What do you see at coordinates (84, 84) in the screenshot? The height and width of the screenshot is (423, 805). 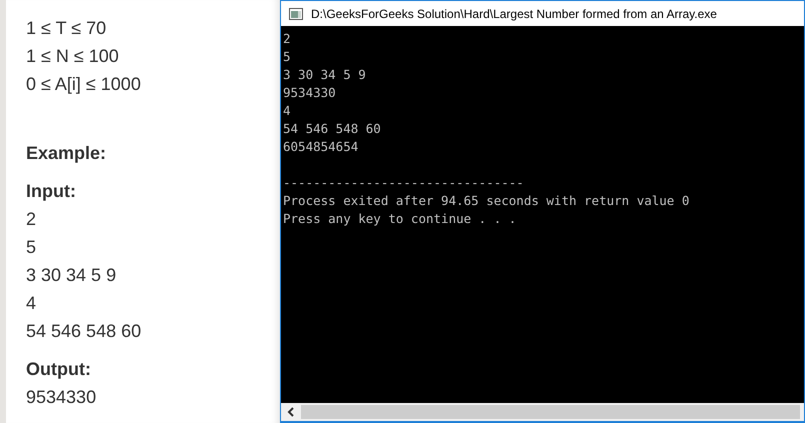 I see `constraint-text: 0 ≤ A[i] ≤ 1000` at bounding box center [84, 84].